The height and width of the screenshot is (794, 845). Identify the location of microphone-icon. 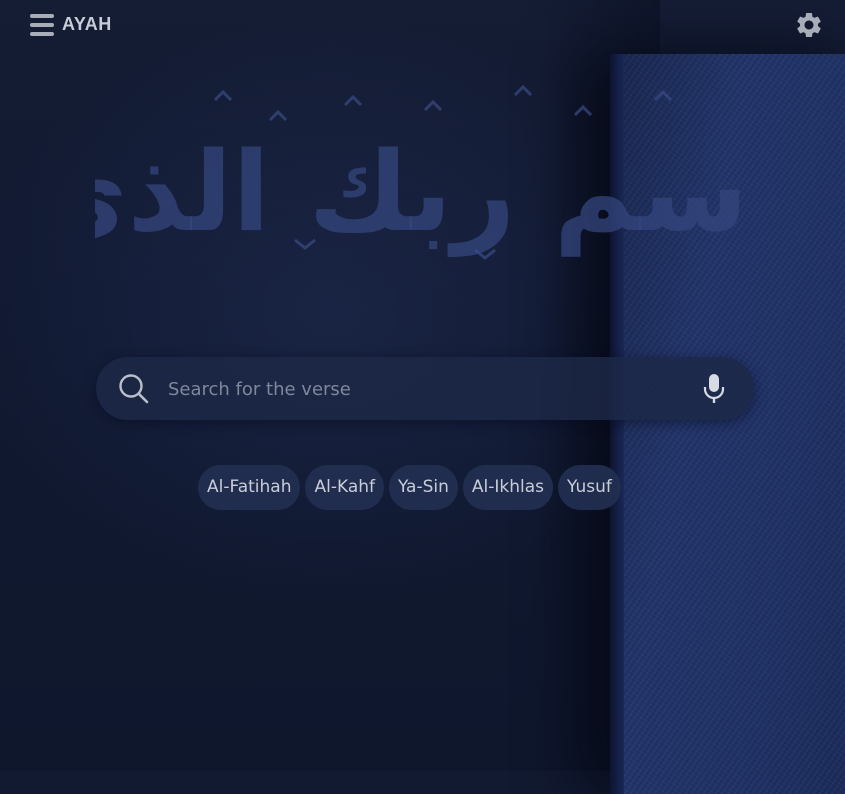
(714, 389).